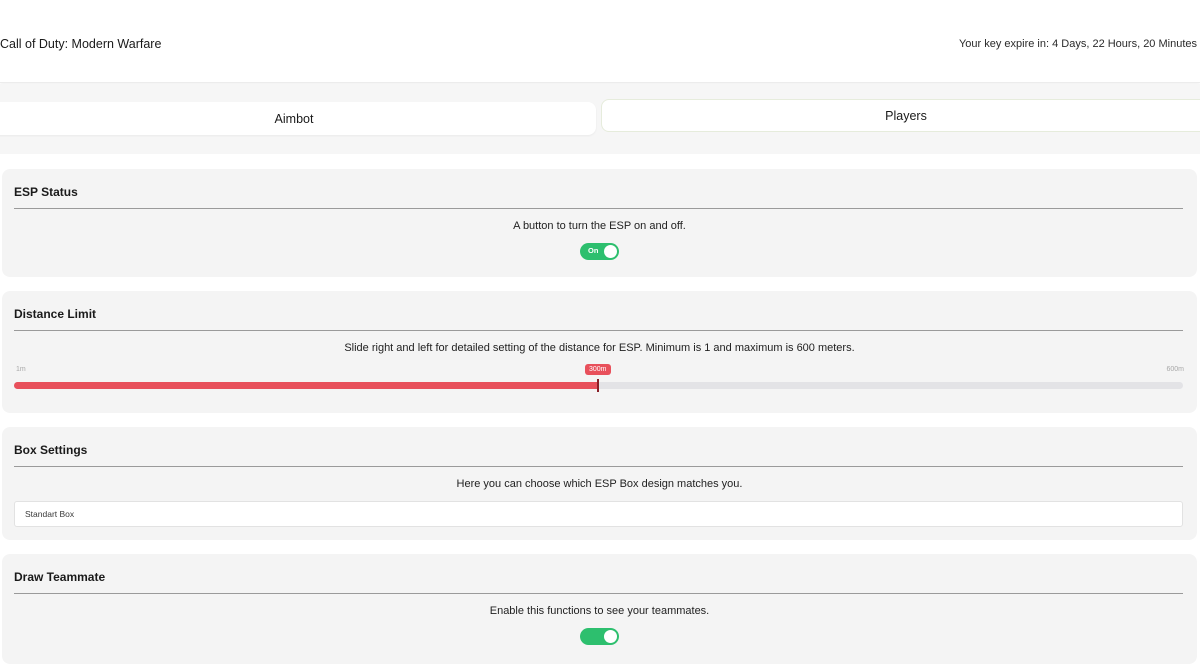 Image resolution: width=1200 pixels, height=664 pixels. What do you see at coordinates (306, 385) in the screenshot?
I see `slider-fill` at bounding box center [306, 385].